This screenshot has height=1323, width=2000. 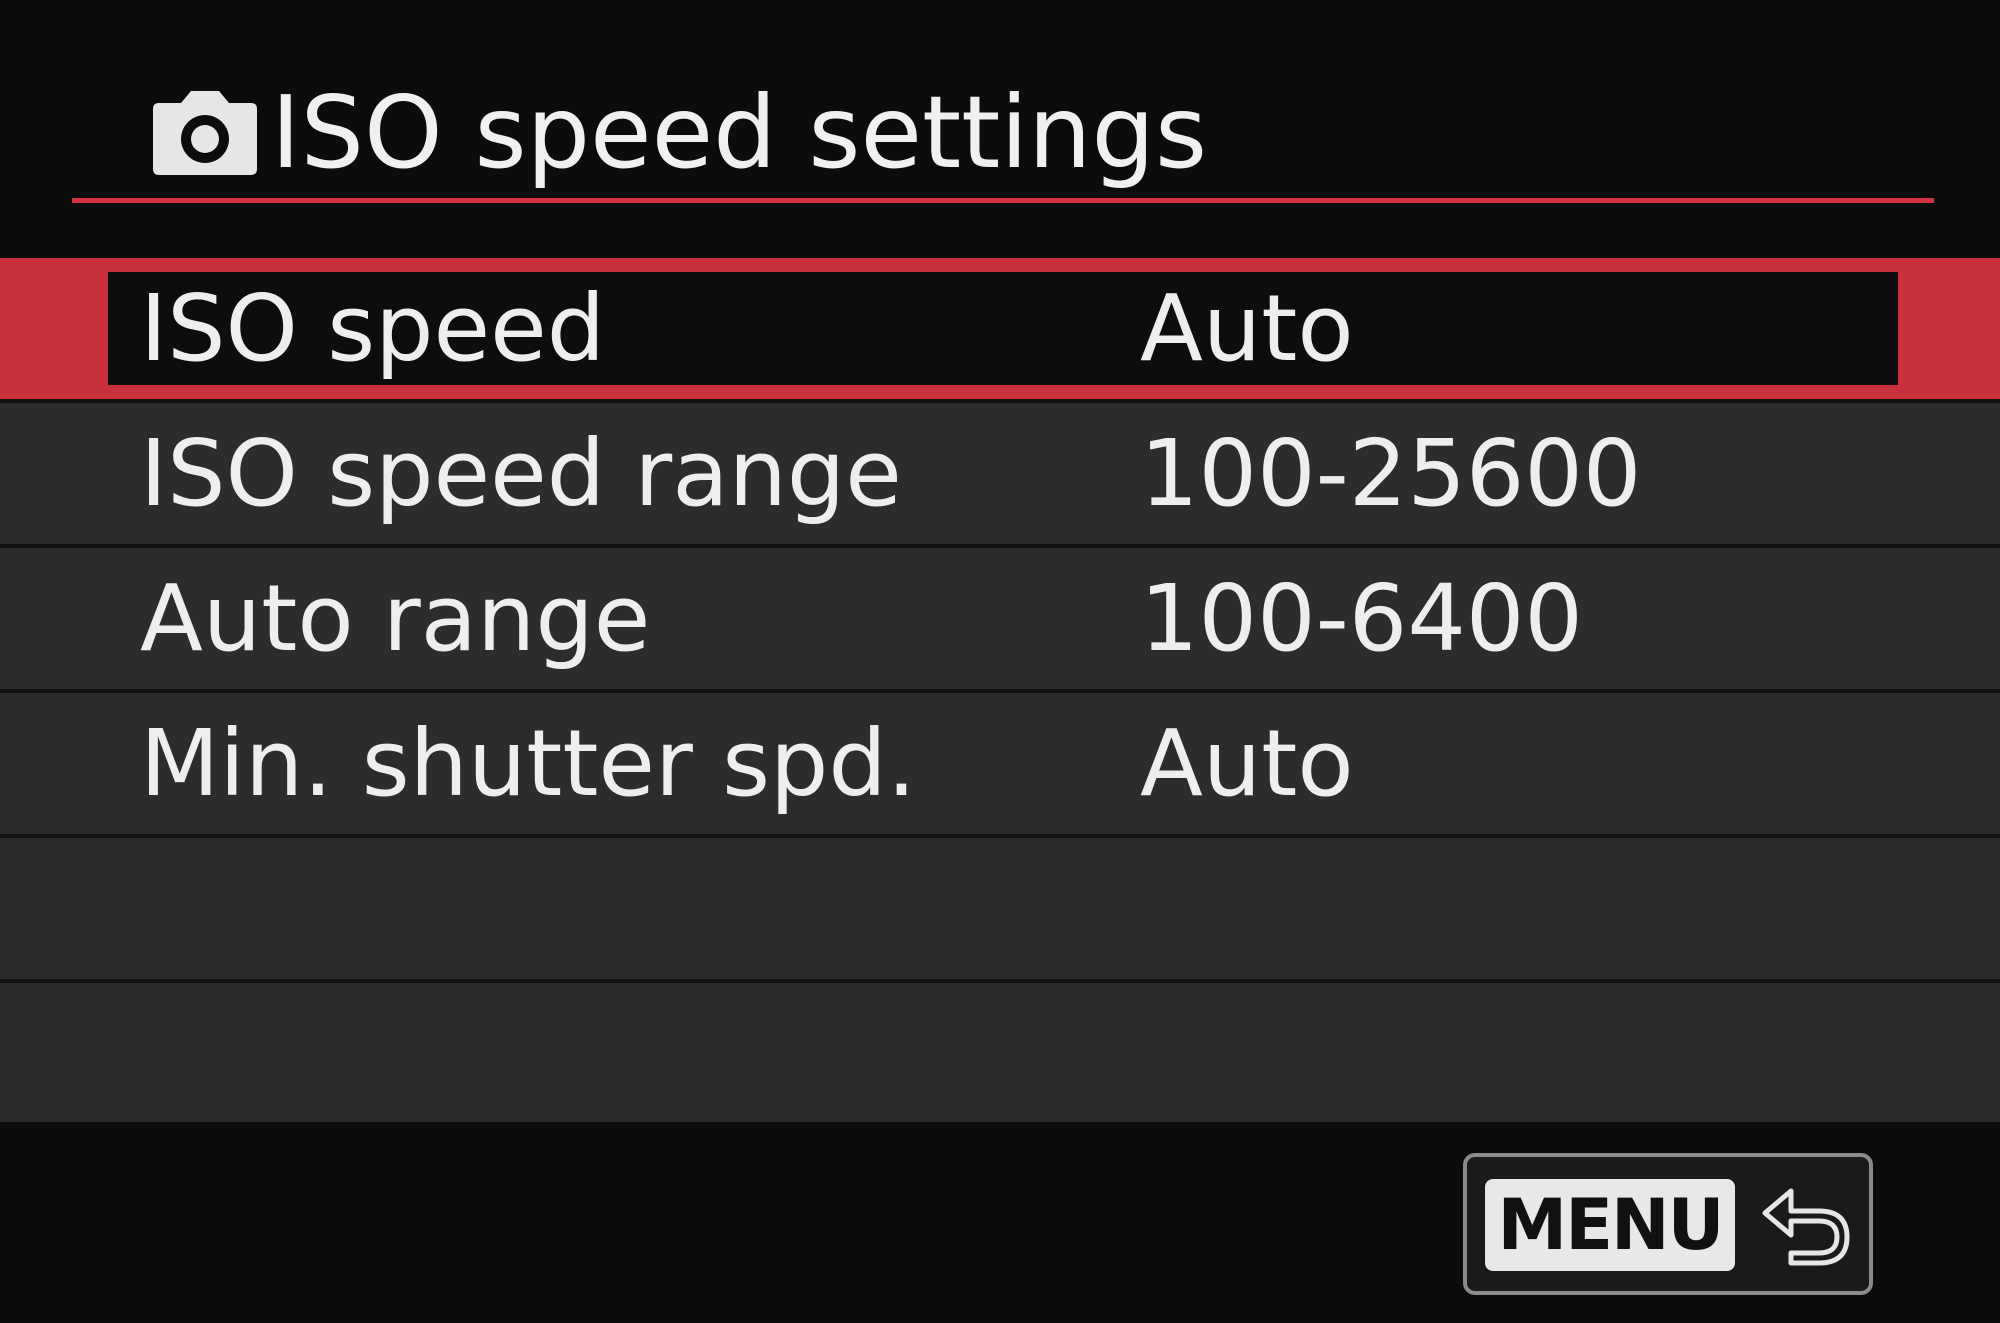 I want to click on page-title: ISO speed settings, so click(x=739, y=132).